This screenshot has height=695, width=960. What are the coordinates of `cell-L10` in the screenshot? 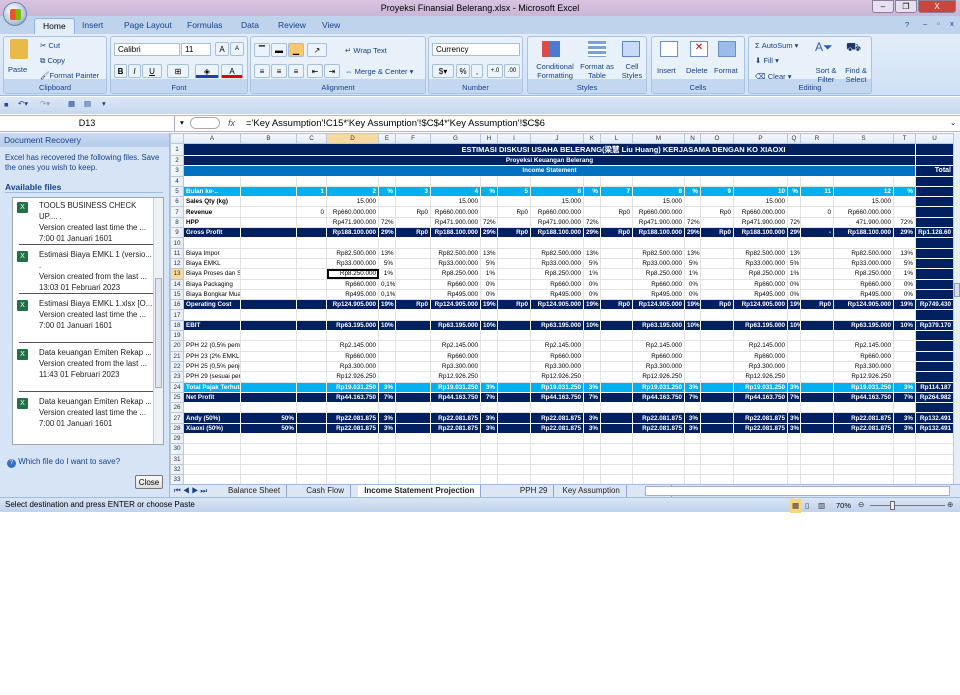 It's located at (616, 243).